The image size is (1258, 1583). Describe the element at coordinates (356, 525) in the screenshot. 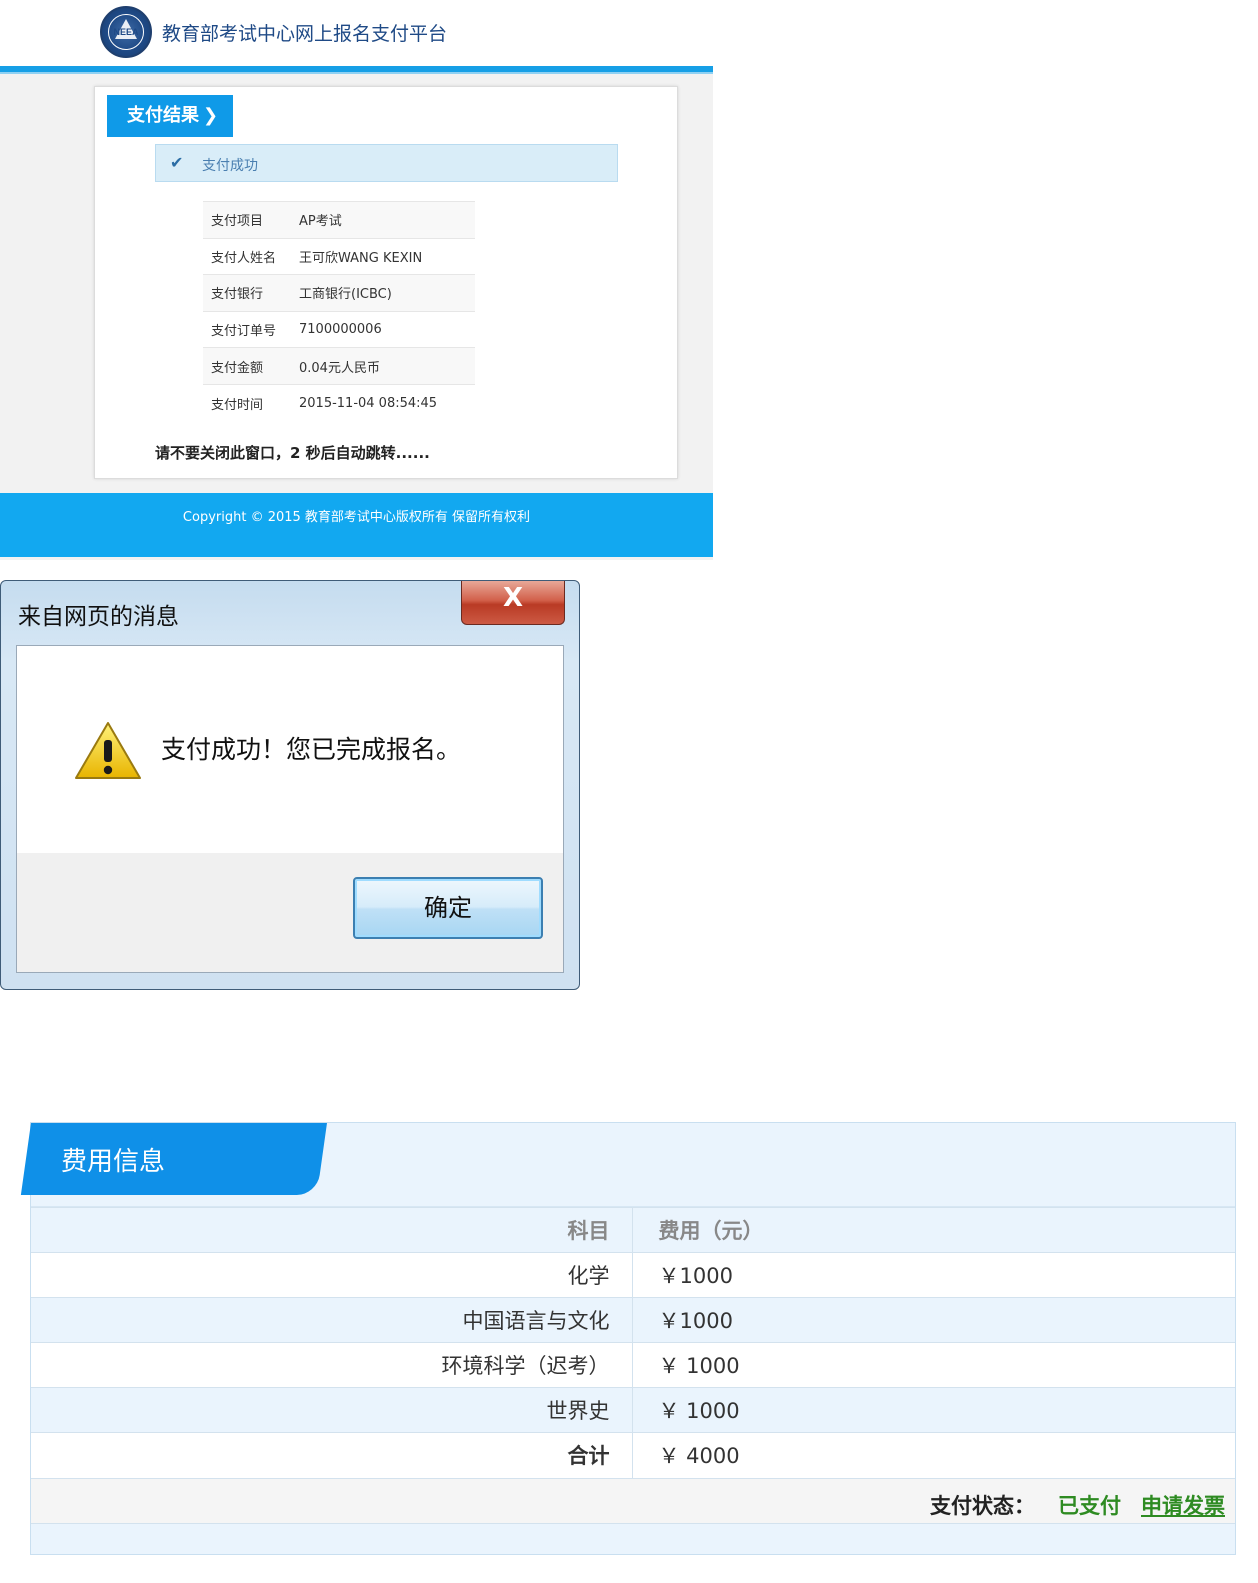

I see `site-footer: Copyright © 2015 教育部考试中心版权所有 保留所有权利` at that location.